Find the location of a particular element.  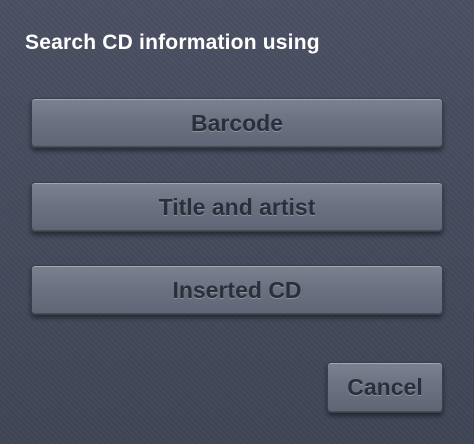

inserted-cd-button: Inserted CD is located at coordinates (237, 290).